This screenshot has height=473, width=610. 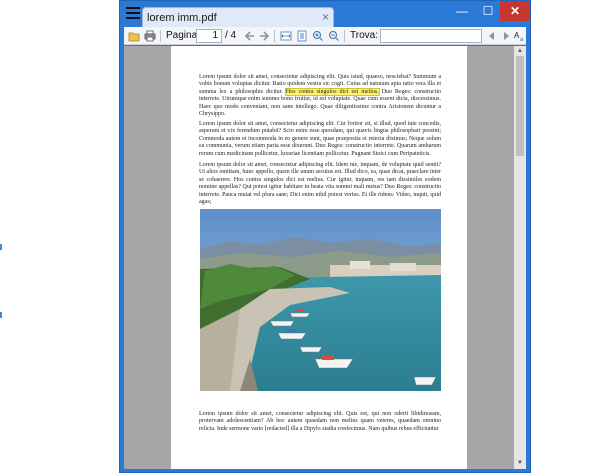 What do you see at coordinates (286, 36) in the screenshot?
I see `fit-width-icon` at bounding box center [286, 36].